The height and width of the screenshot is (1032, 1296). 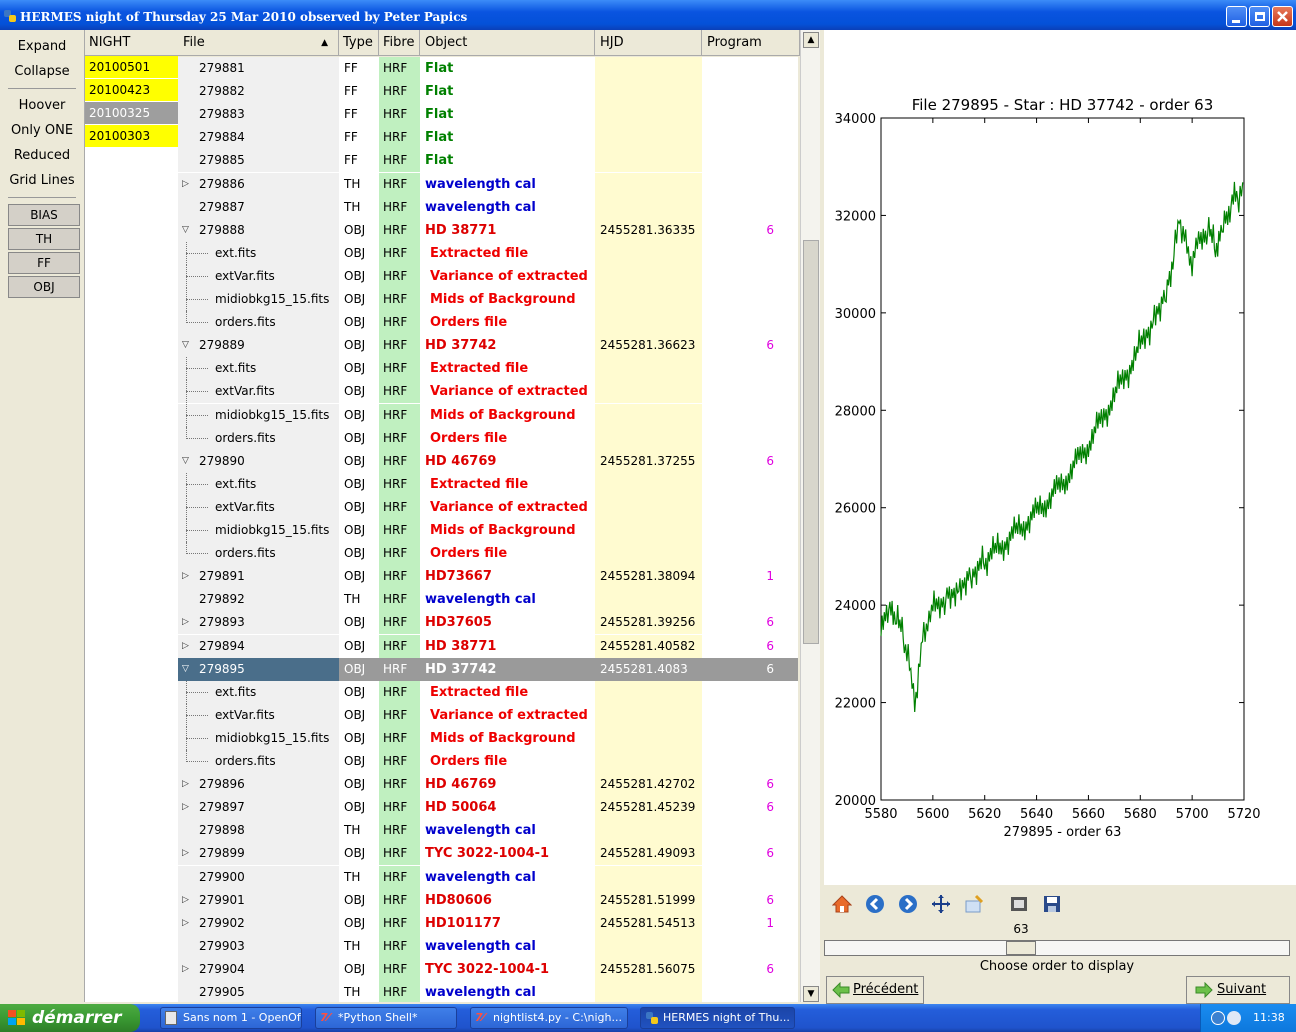 What do you see at coordinates (488, 646) in the screenshot?
I see `table-row: ▷ 279894 OBJ HRF HD 38771 2455281.40582 6` at bounding box center [488, 646].